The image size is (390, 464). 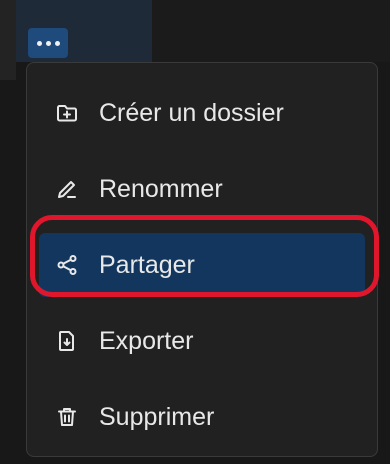 What do you see at coordinates (39, 43) in the screenshot?
I see `ellipsis-horizontal-icon` at bounding box center [39, 43].